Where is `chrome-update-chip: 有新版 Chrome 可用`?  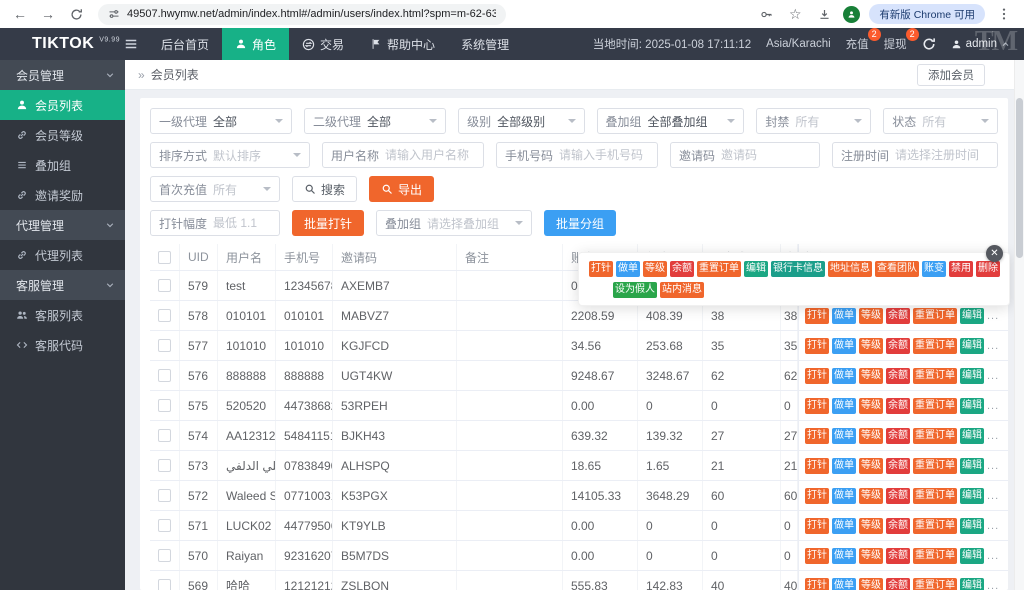 chrome-update-chip: 有新版 Chrome 可用 is located at coordinates (927, 14).